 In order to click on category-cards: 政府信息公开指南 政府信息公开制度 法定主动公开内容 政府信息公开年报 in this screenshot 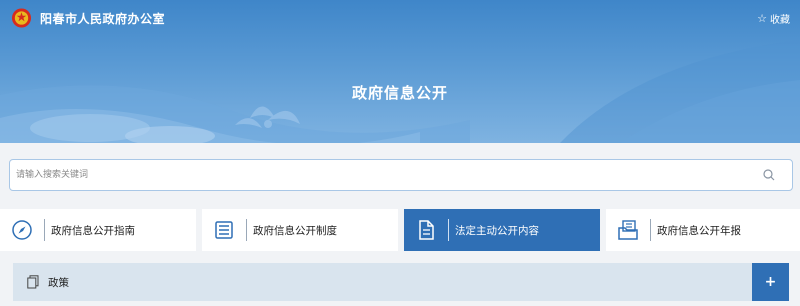, I will do `click(400, 230)`.